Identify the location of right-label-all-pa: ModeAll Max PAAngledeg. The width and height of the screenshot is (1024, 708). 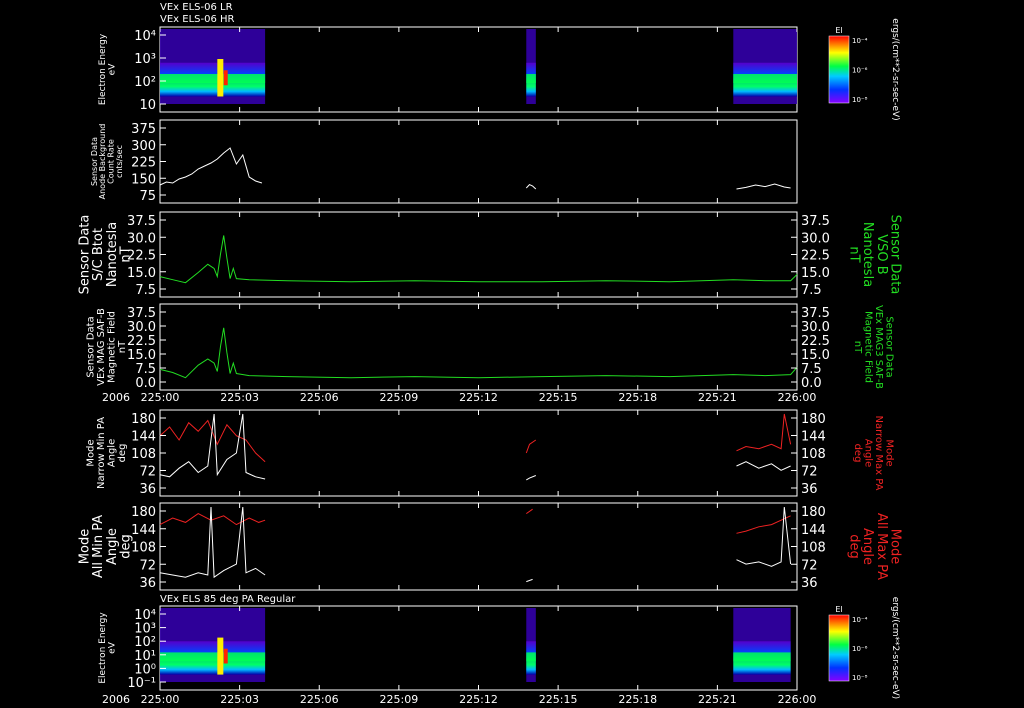
(875, 546).